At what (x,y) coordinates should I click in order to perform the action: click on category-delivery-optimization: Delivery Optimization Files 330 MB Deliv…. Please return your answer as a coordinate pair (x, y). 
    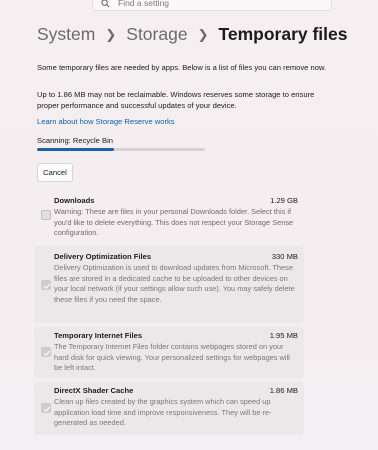
    Looking at the image, I should click on (169, 284).